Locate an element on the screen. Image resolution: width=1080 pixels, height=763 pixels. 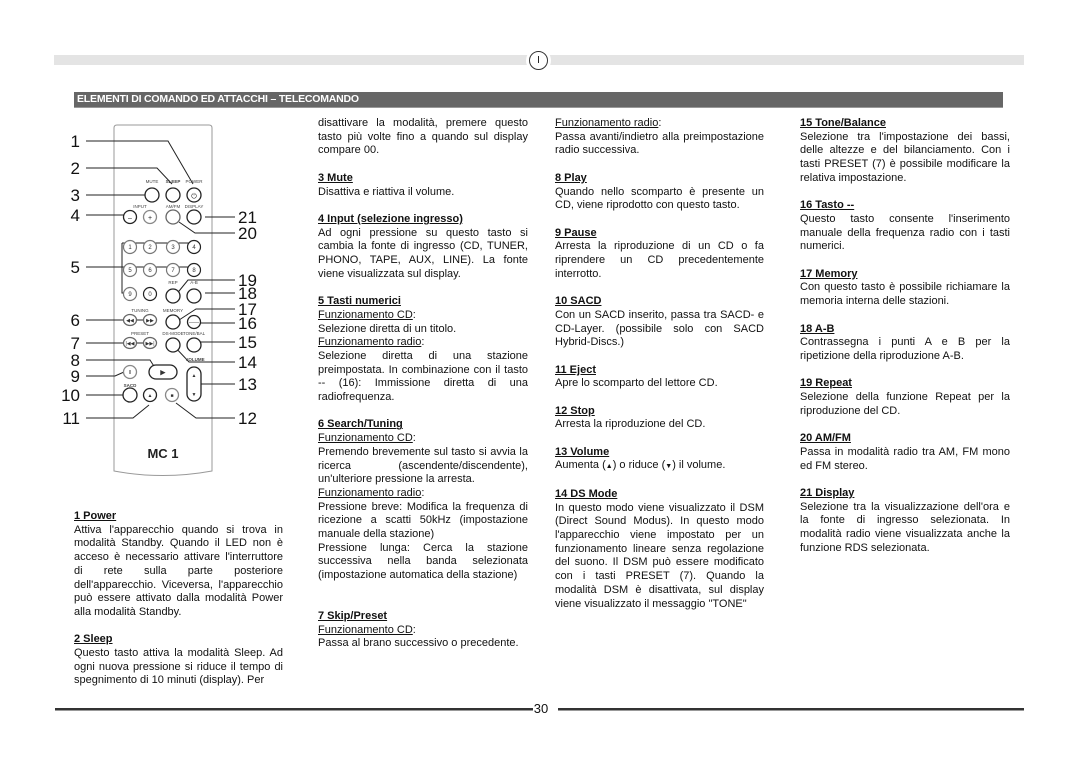
display-button is located at coordinates (194, 217).